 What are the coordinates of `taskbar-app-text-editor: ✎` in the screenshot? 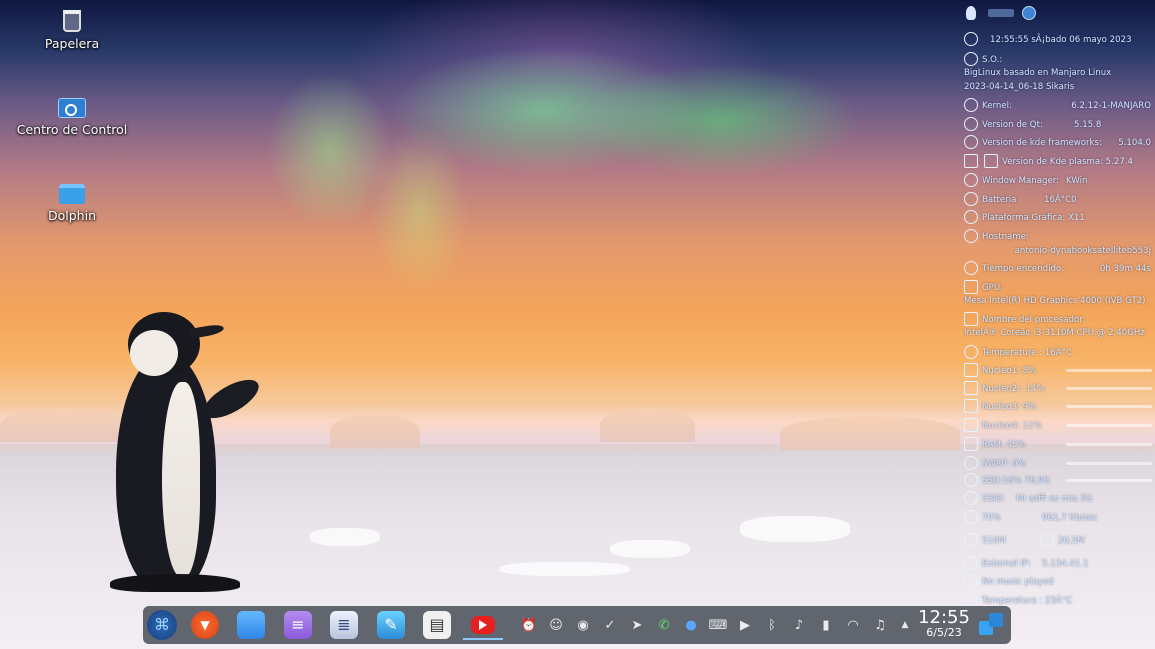 It's located at (391, 625).